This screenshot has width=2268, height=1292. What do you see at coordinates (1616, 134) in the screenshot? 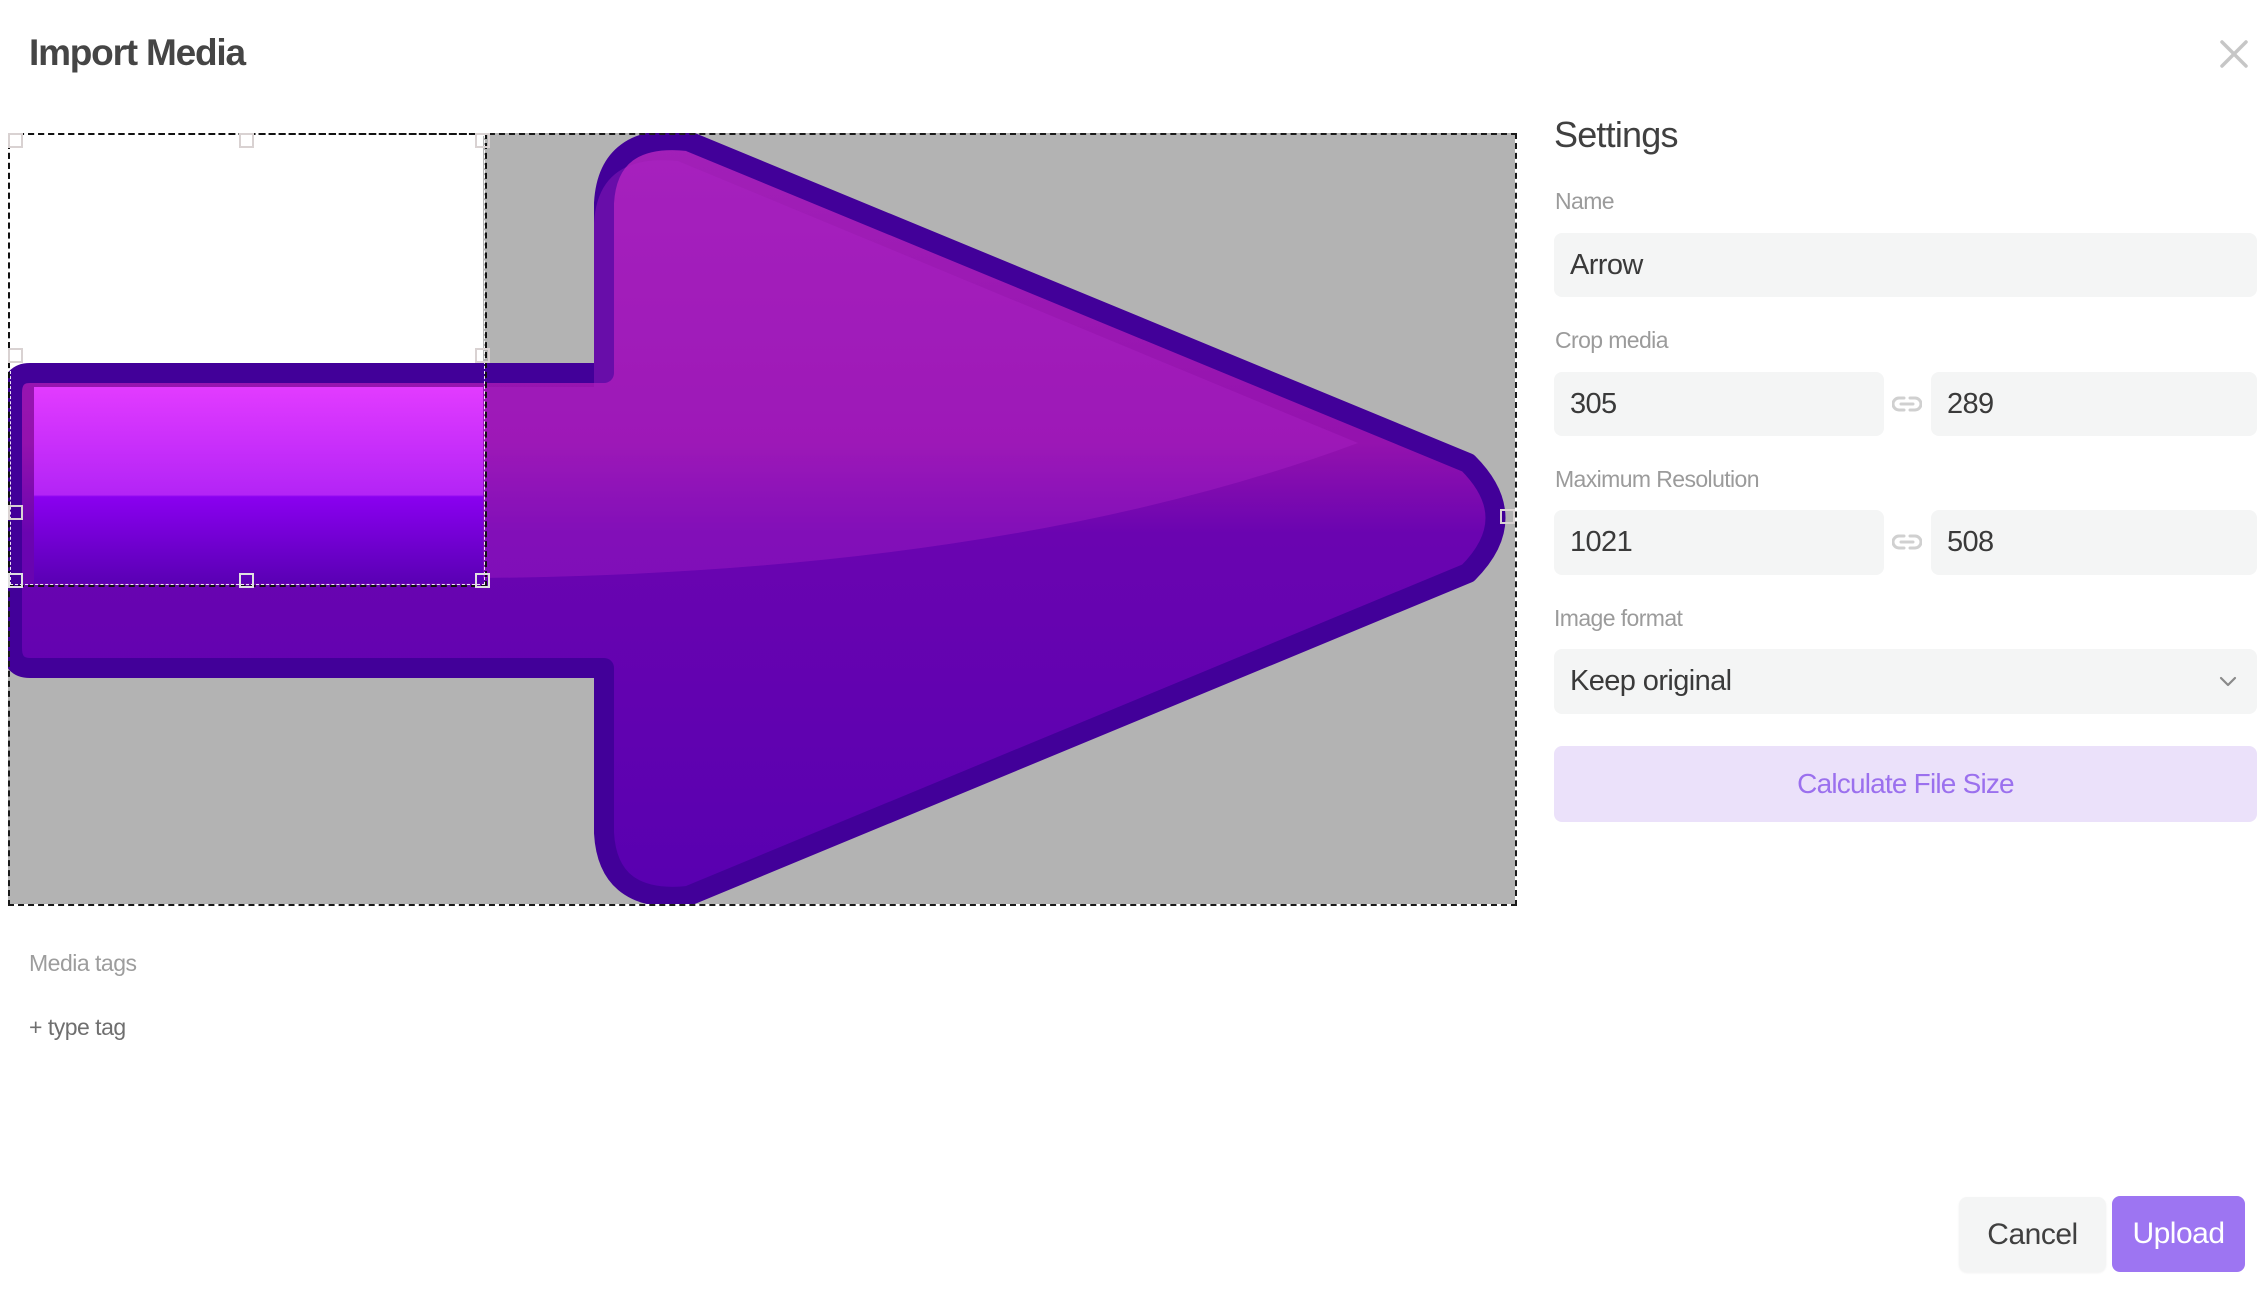
I see `settings-title: Settings` at bounding box center [1616, 134].